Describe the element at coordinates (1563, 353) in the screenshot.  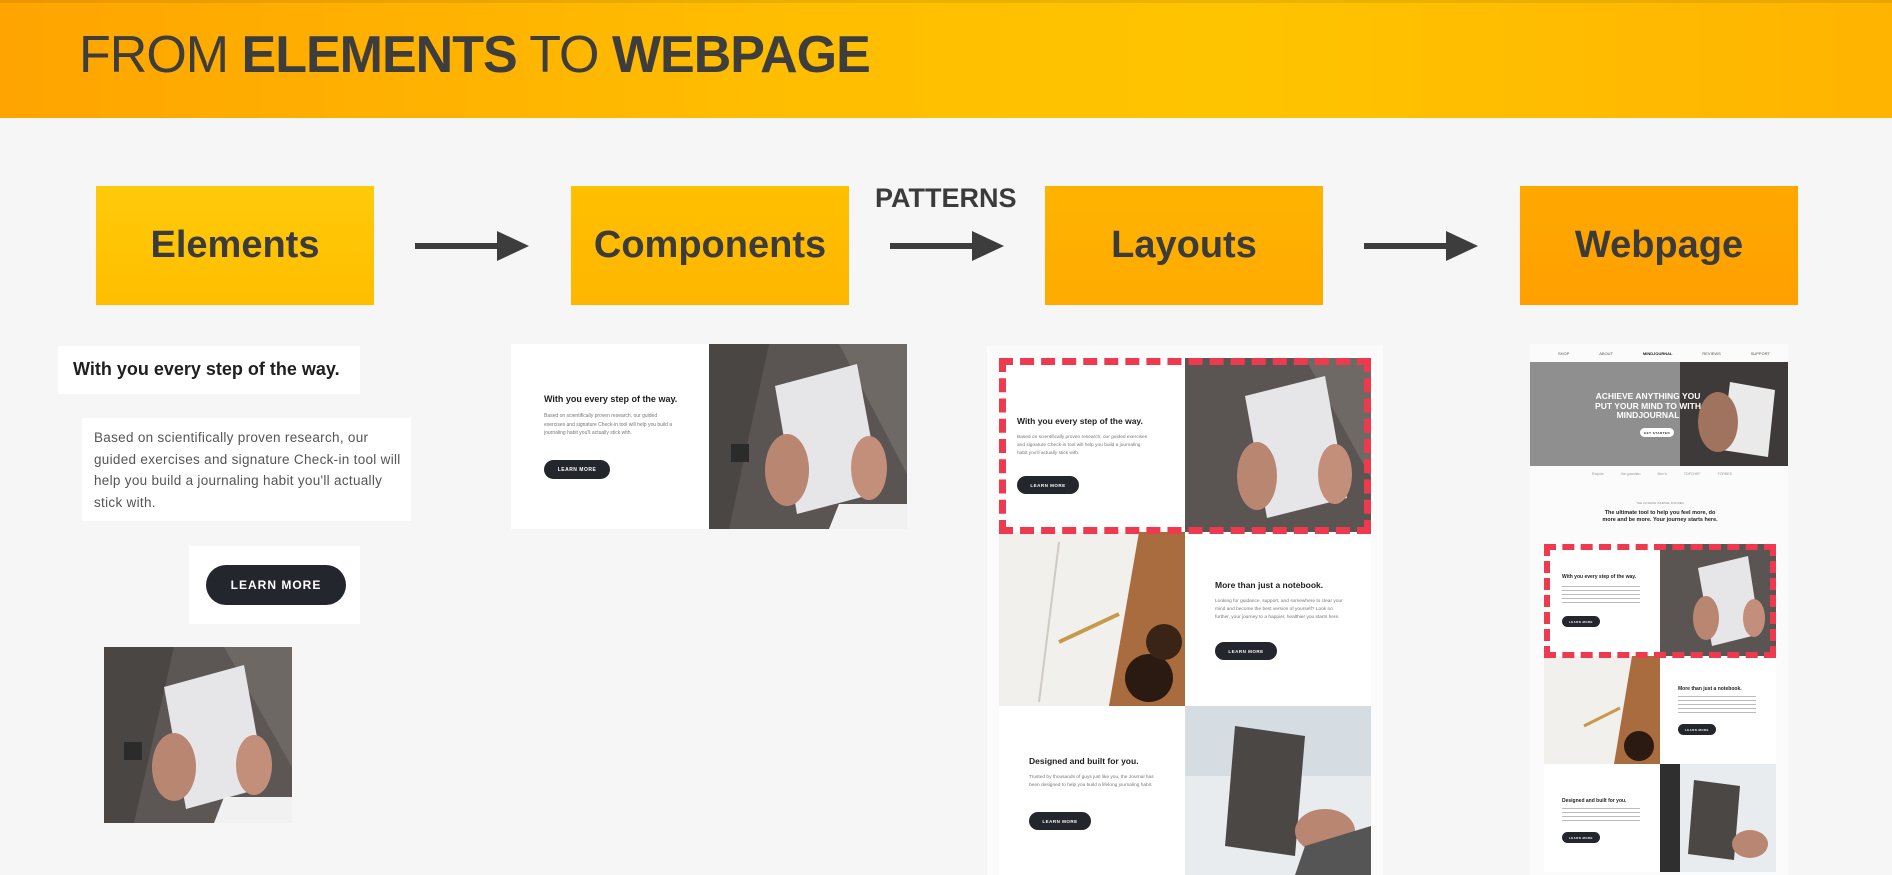
I see `nav-item: SHOP` at that location.